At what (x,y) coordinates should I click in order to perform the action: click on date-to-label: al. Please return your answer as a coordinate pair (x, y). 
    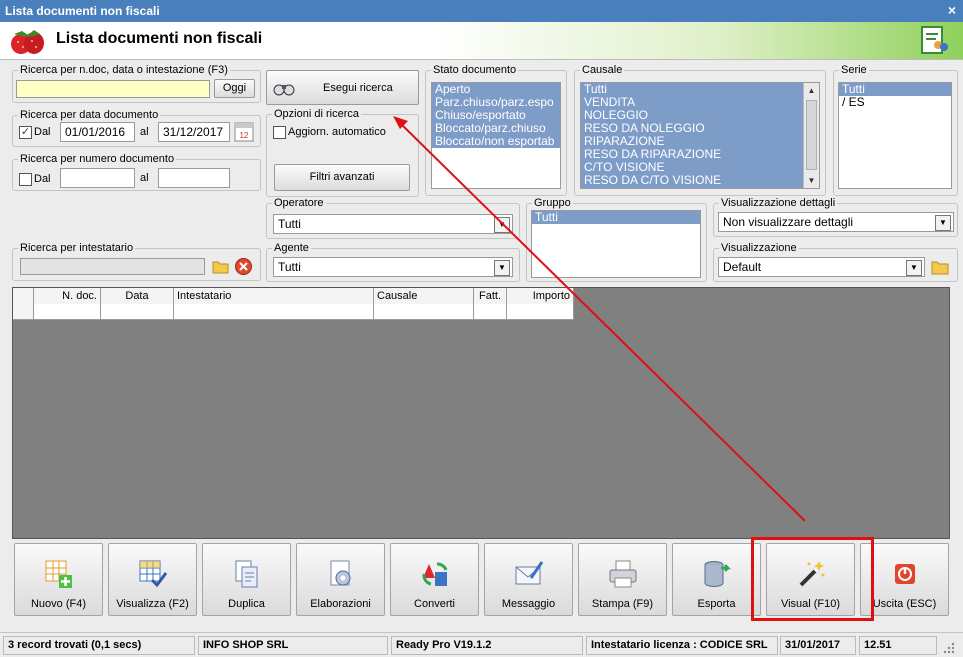
    Looking at the image, I should click on (144, 132).